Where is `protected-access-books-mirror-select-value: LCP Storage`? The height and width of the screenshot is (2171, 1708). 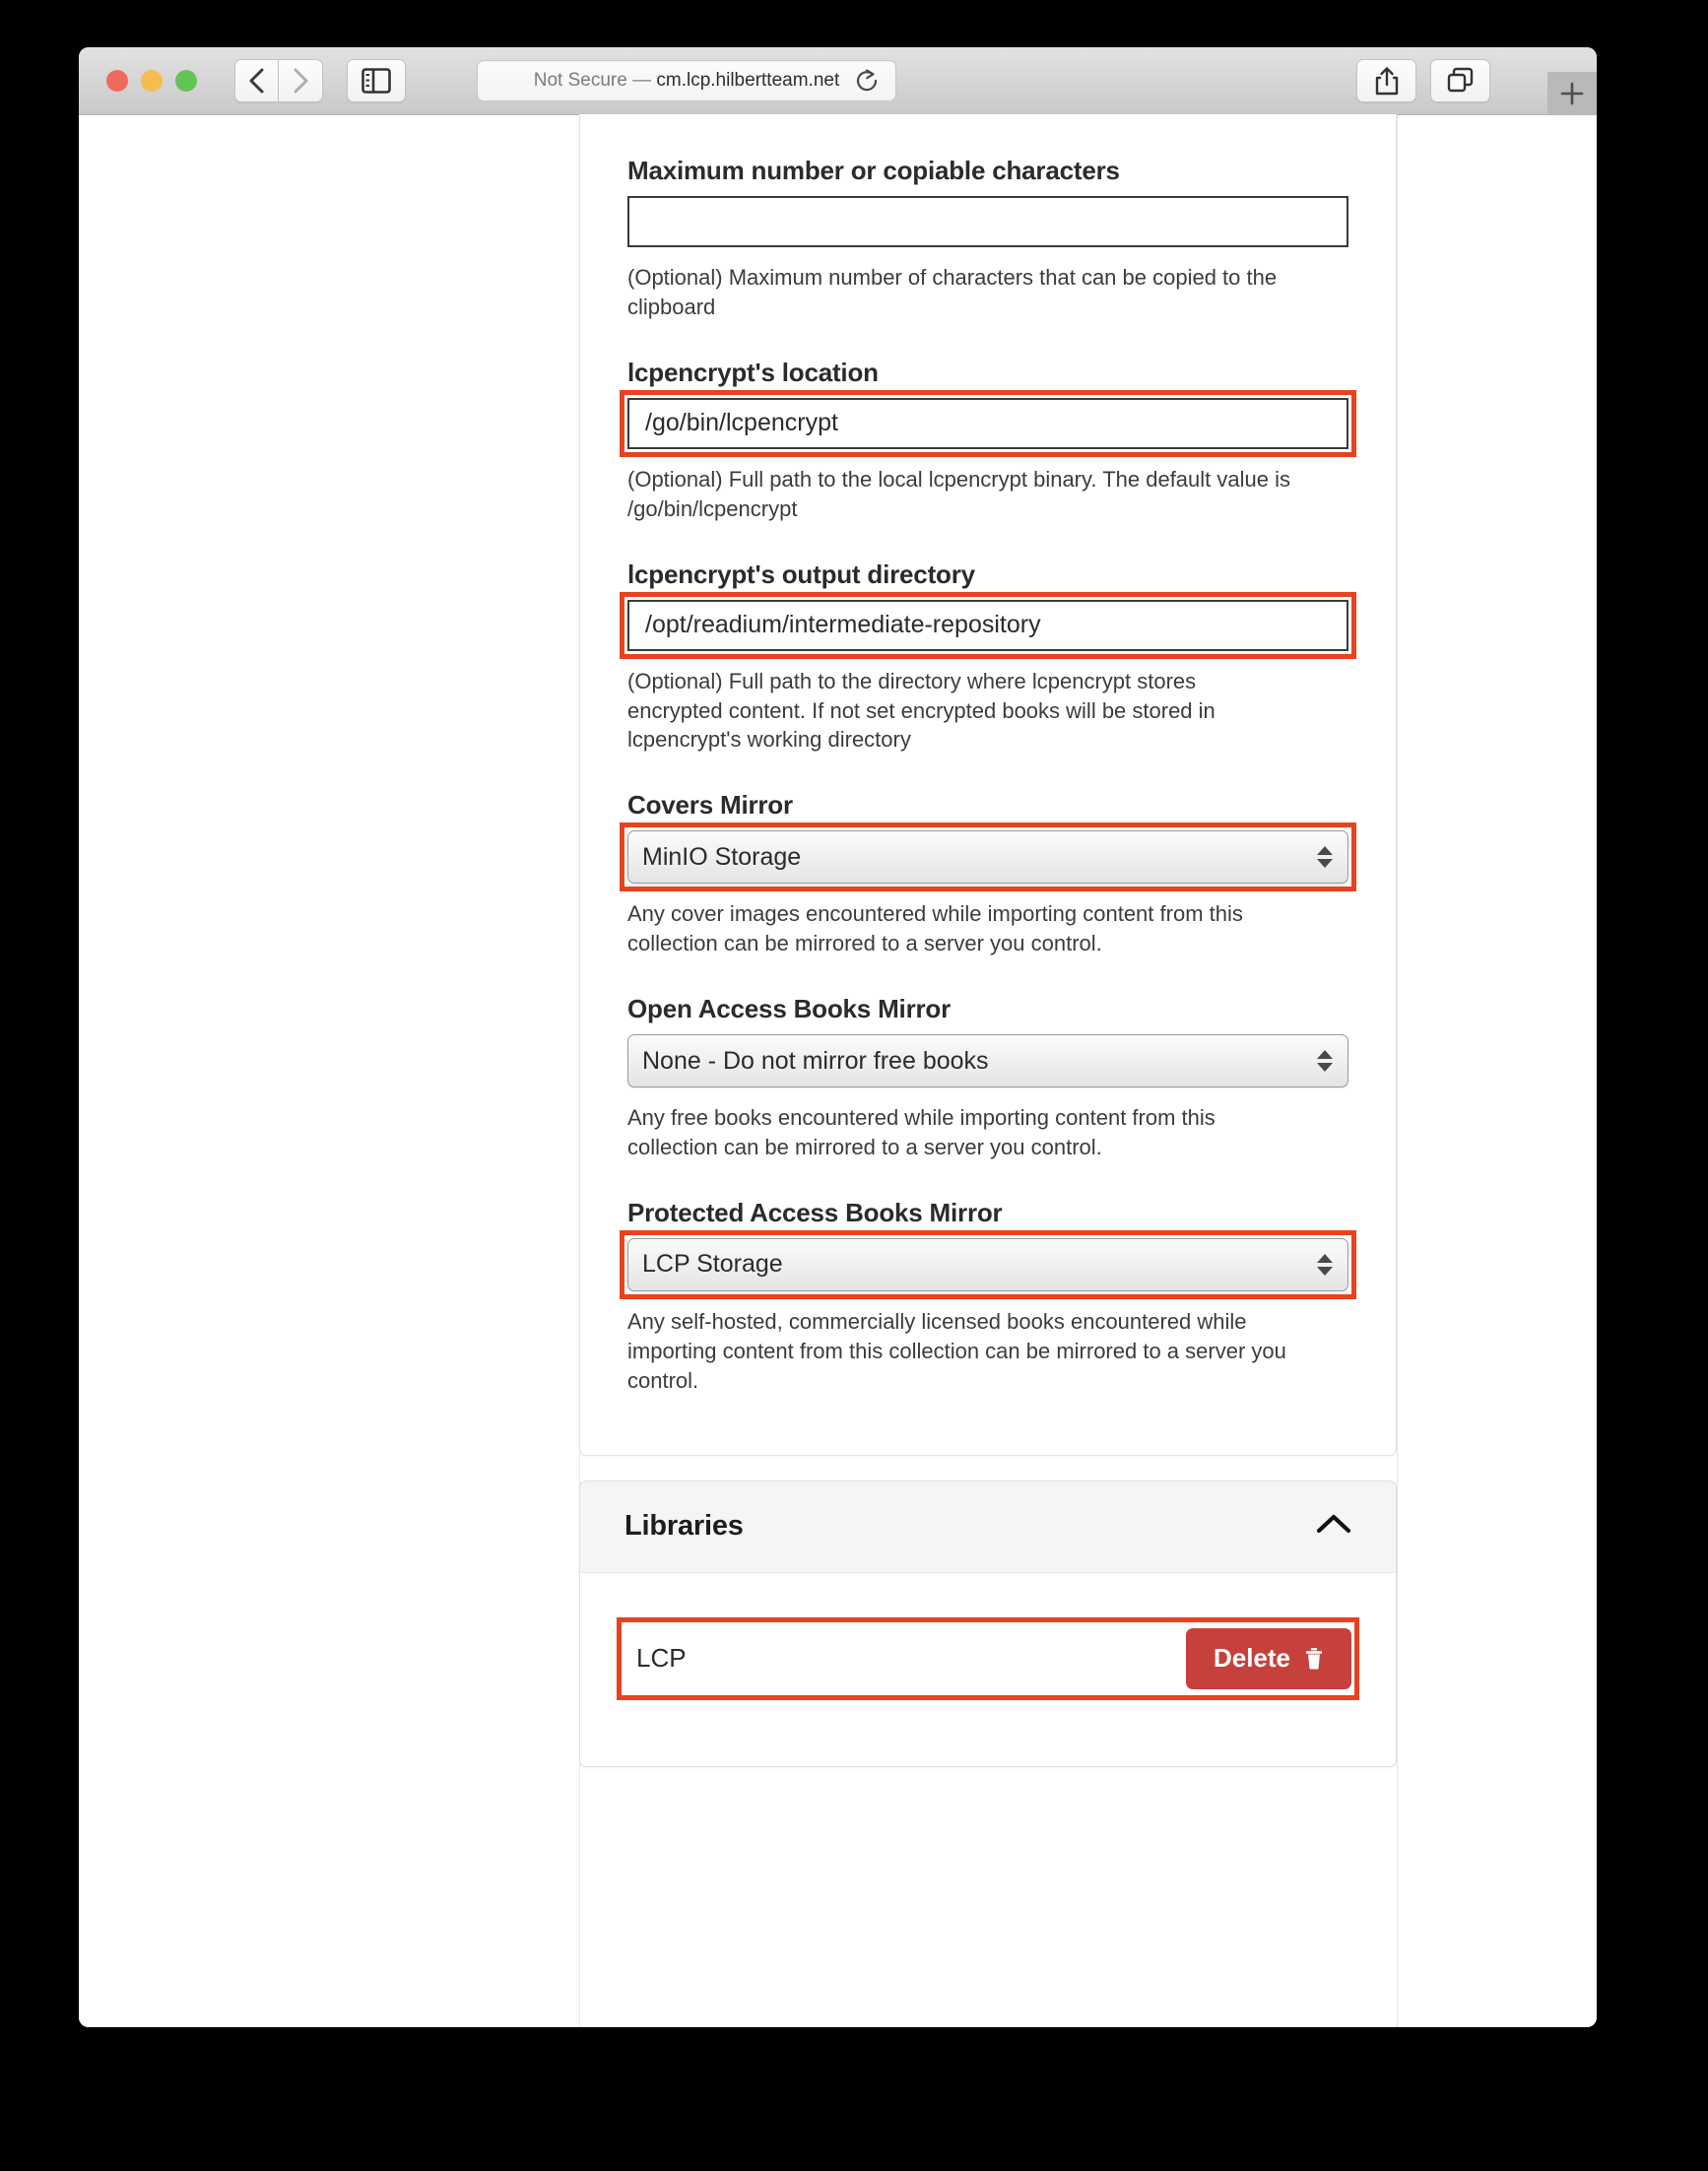
protected-access-books-mirror-select-value: LCP Storage is located at coordinates (987, 1264).